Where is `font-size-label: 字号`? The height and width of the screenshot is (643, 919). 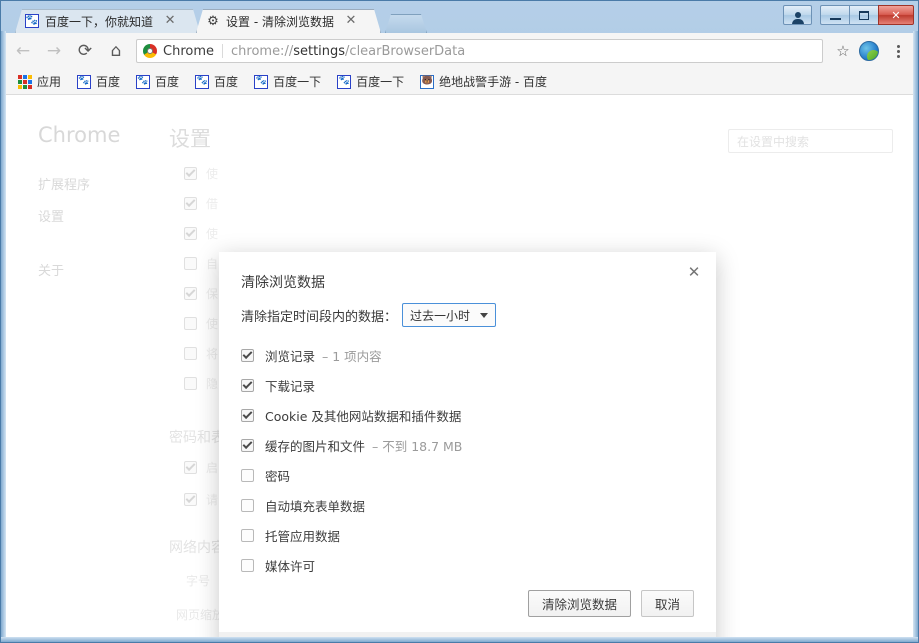 font-size-label: 字号 is located at coordinates (198, 581).